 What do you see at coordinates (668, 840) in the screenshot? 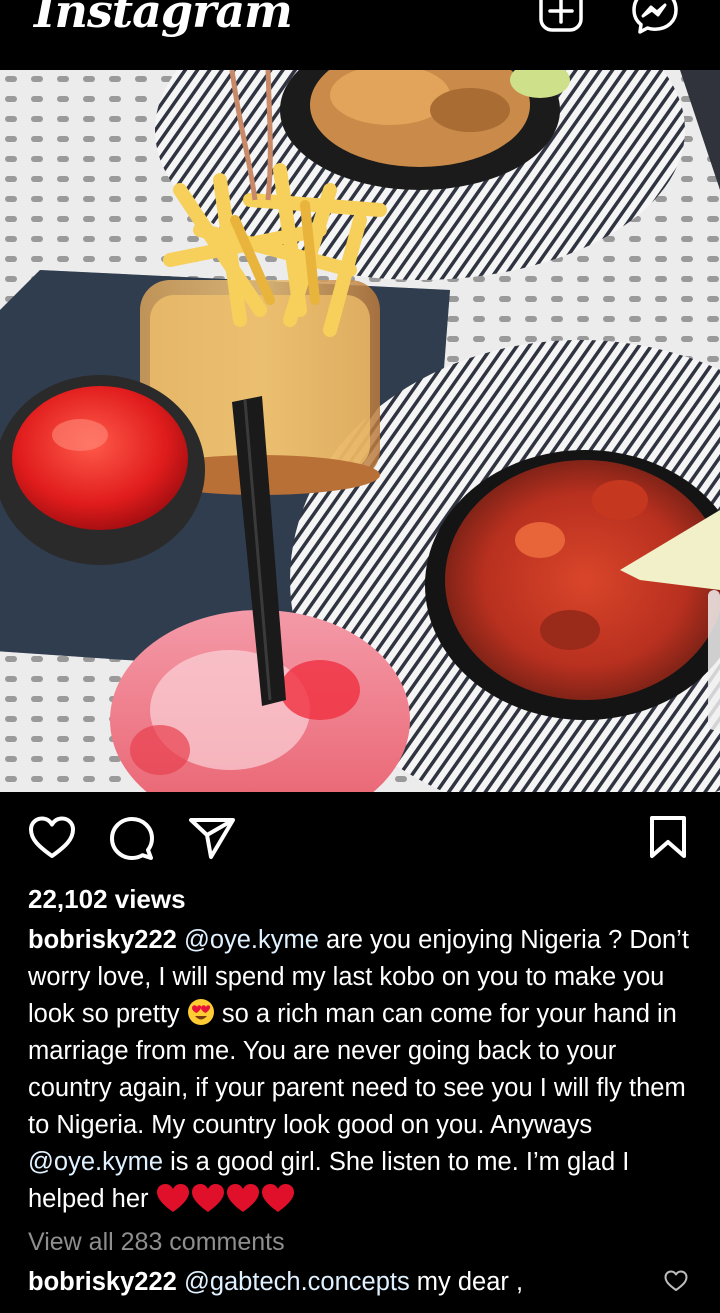
I see `bookmark-icon` at bounding box center [668, 840].